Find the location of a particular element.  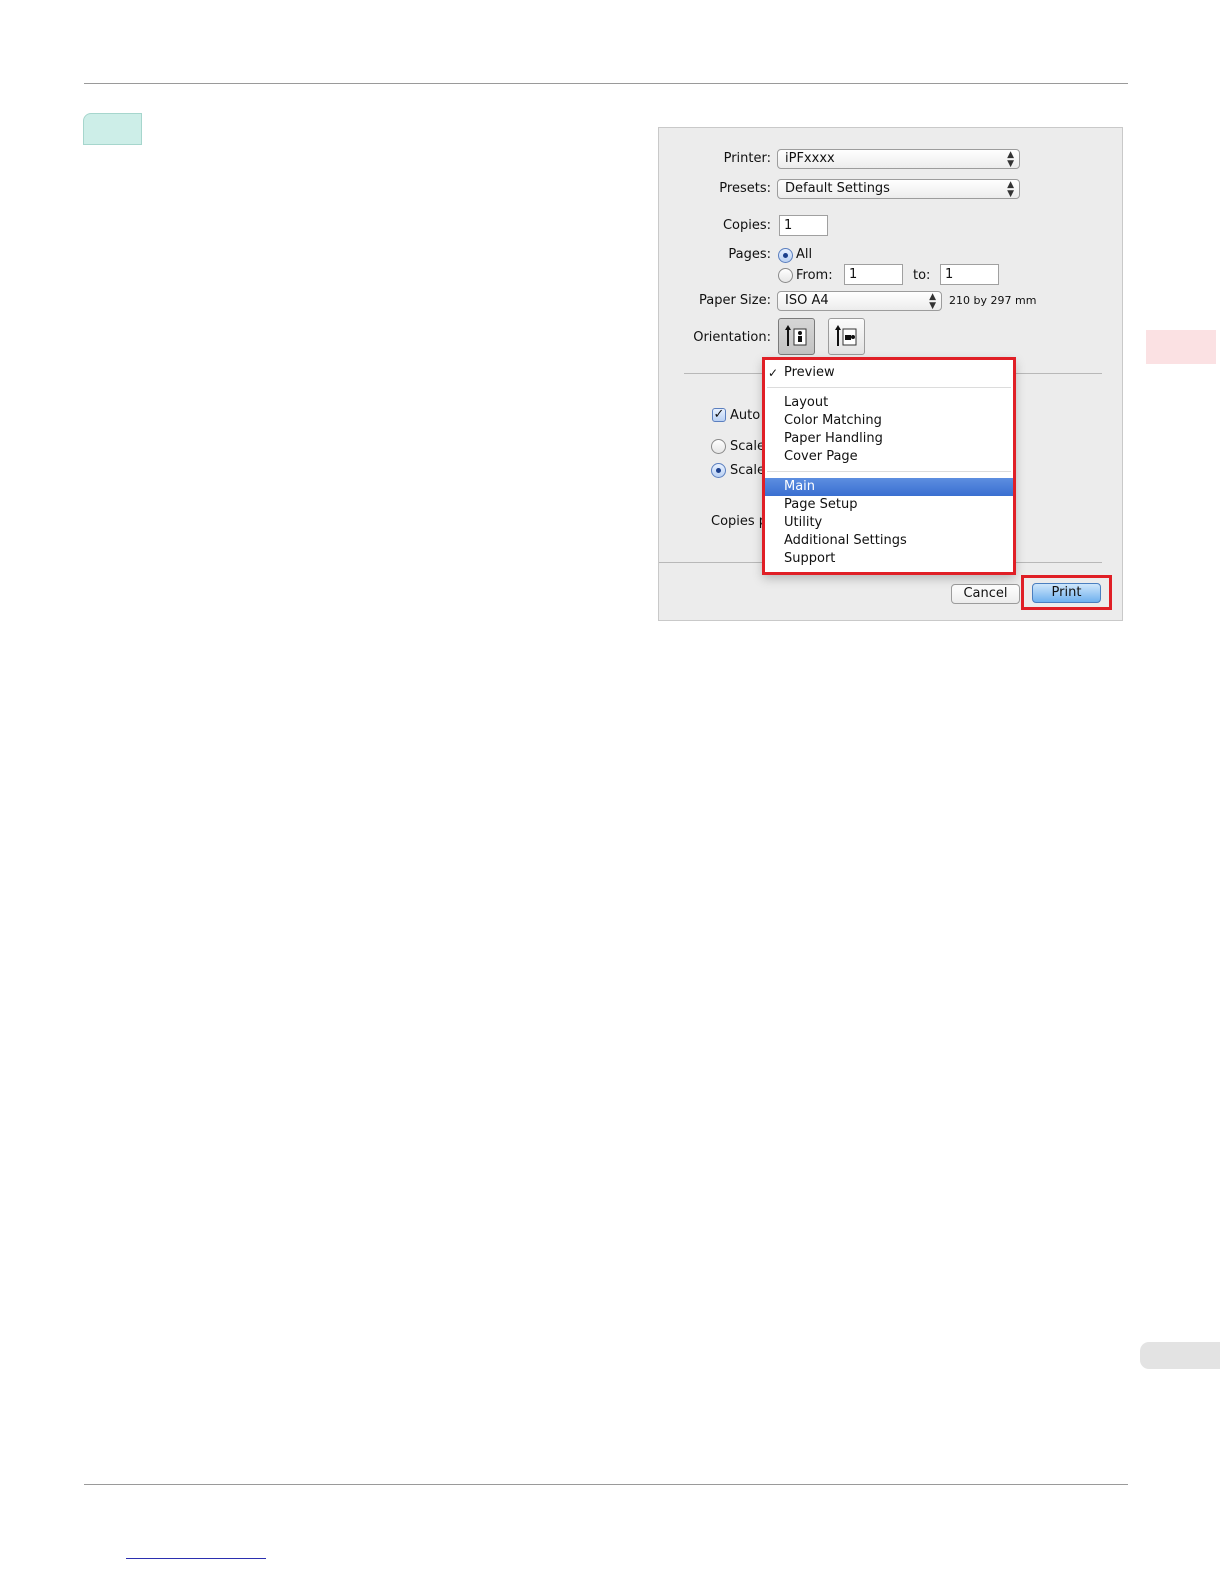

pages-from-radio is located at coordinates (785, 275).